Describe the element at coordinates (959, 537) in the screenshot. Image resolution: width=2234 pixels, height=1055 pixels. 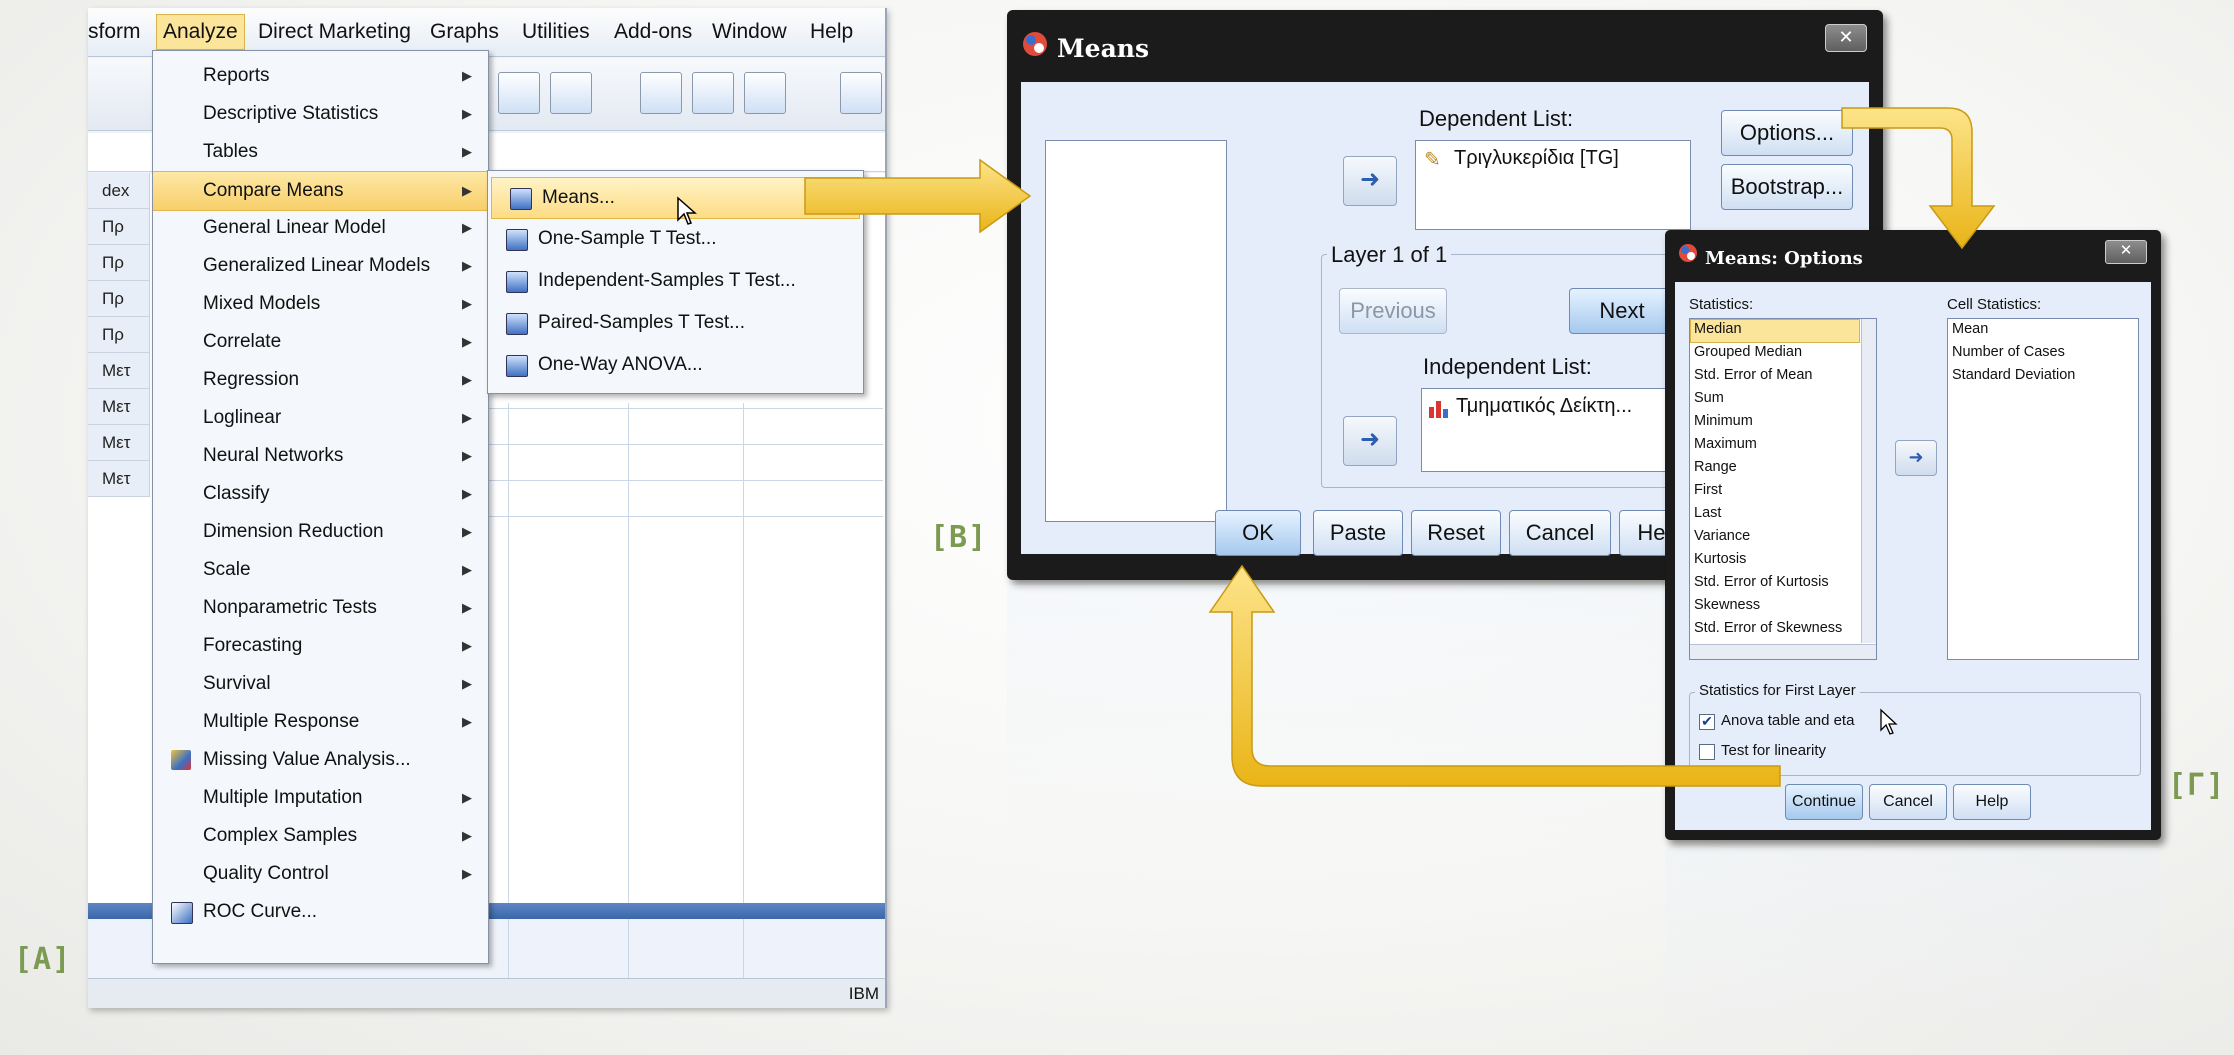
I see `panel-tag-b: [B]` at that location.